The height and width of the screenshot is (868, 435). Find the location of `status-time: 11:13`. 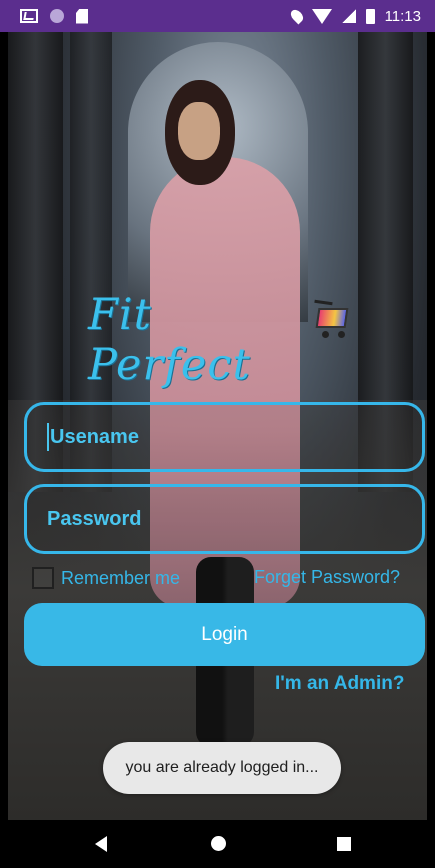

status-time: 11:13 is located at coordinates (402, 16).